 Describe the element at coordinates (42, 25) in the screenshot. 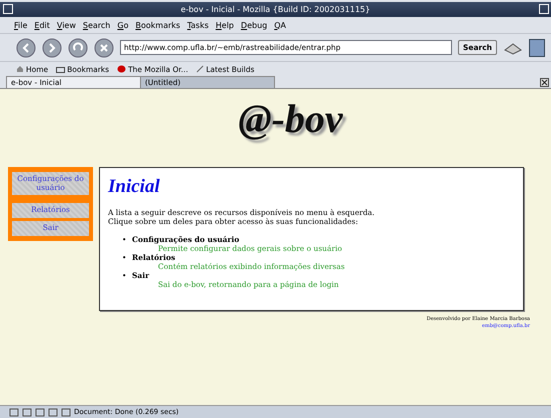

I see `menu-item: Edit` at that location.